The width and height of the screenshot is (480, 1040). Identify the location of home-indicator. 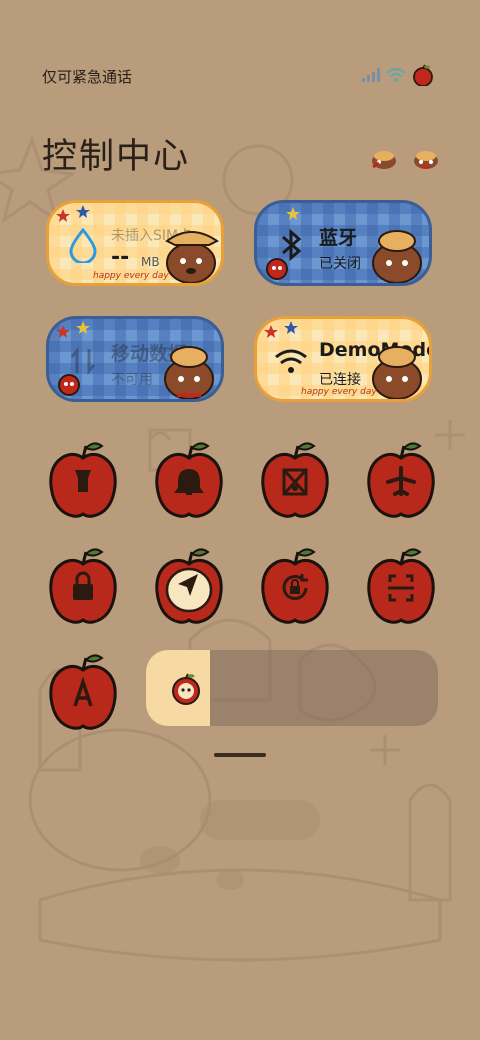
(240, 755).